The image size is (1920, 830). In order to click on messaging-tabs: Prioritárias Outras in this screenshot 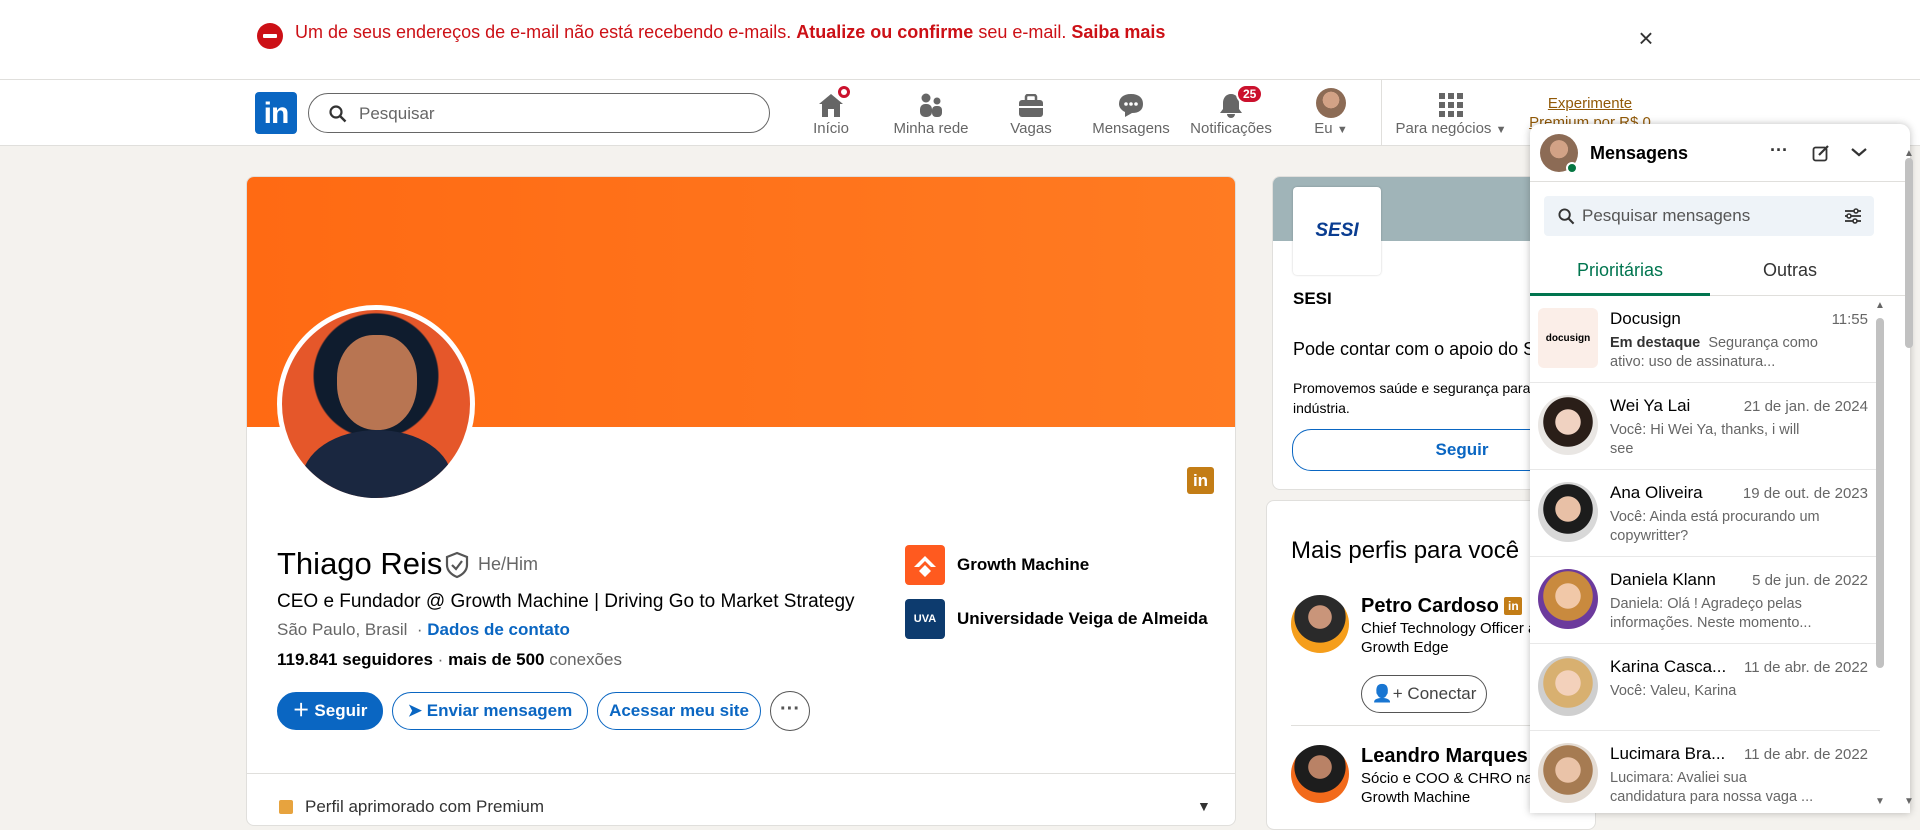, I will do `click(1720, 271)`.